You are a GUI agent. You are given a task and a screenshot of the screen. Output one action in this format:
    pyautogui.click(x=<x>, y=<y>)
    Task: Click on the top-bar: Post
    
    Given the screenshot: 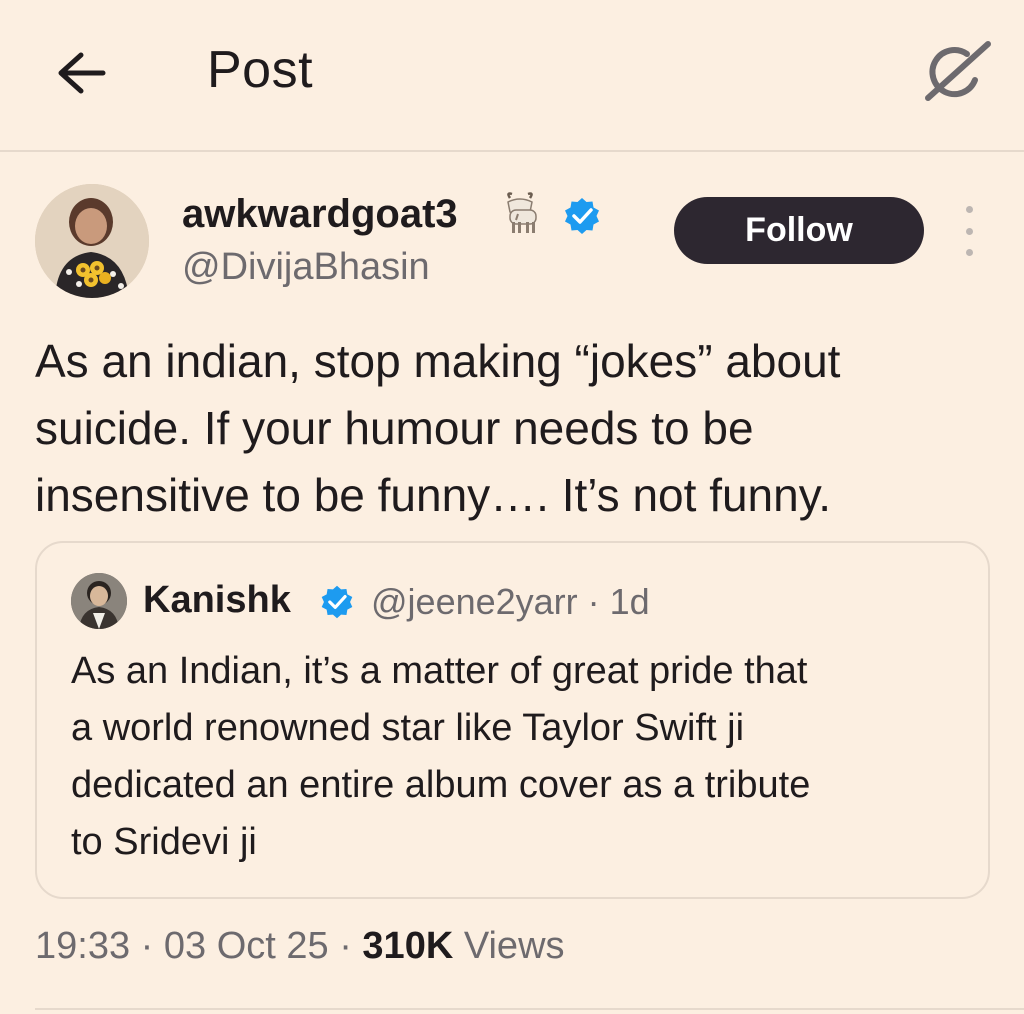 What is the action you would take?
    pyautogui.click(x=512, y=76)
    